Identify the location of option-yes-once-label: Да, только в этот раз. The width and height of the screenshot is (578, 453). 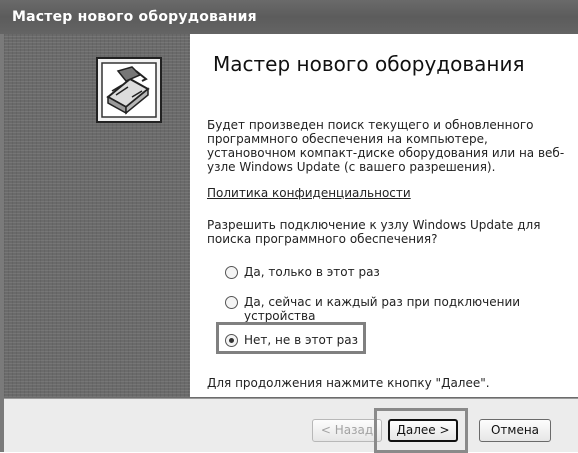
(312, 272).